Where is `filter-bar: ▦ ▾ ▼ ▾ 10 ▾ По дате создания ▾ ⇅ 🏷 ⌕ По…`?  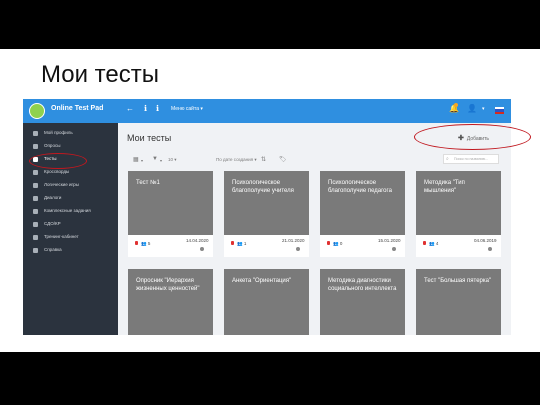 filter-bar: ▦ ▾ ▼ ▾ 10 ▾ По дате создания ▾ ⇅ 🏷 ⌕ По… is located at coordinates (314, 160).